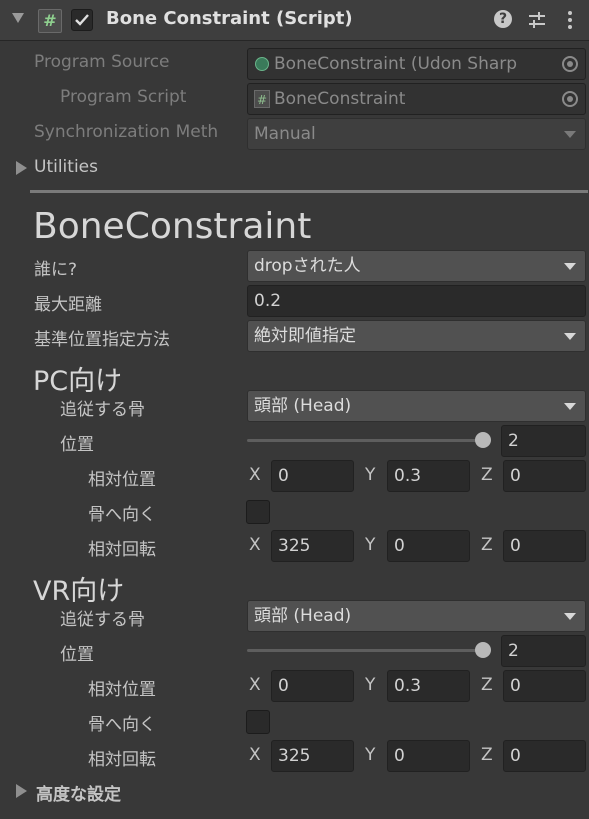  I want to click on kebab-menu-icon, so click(570, 20).